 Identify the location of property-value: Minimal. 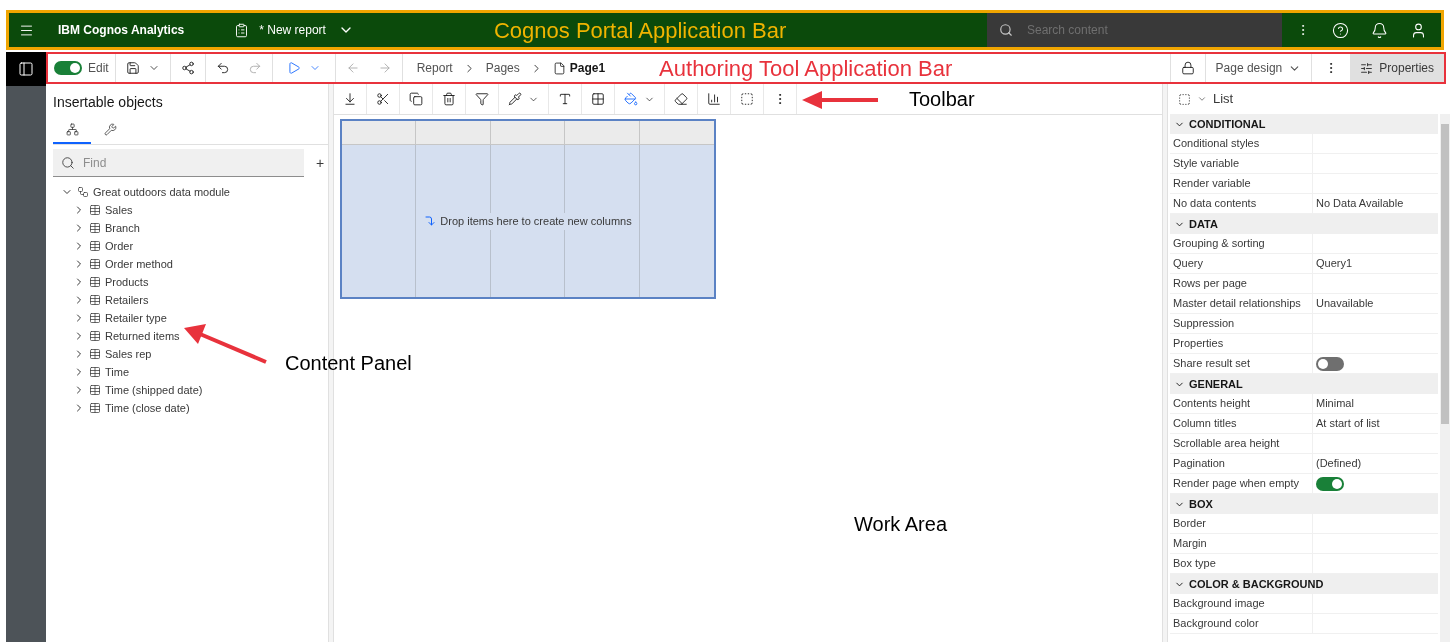
(1335, 403).